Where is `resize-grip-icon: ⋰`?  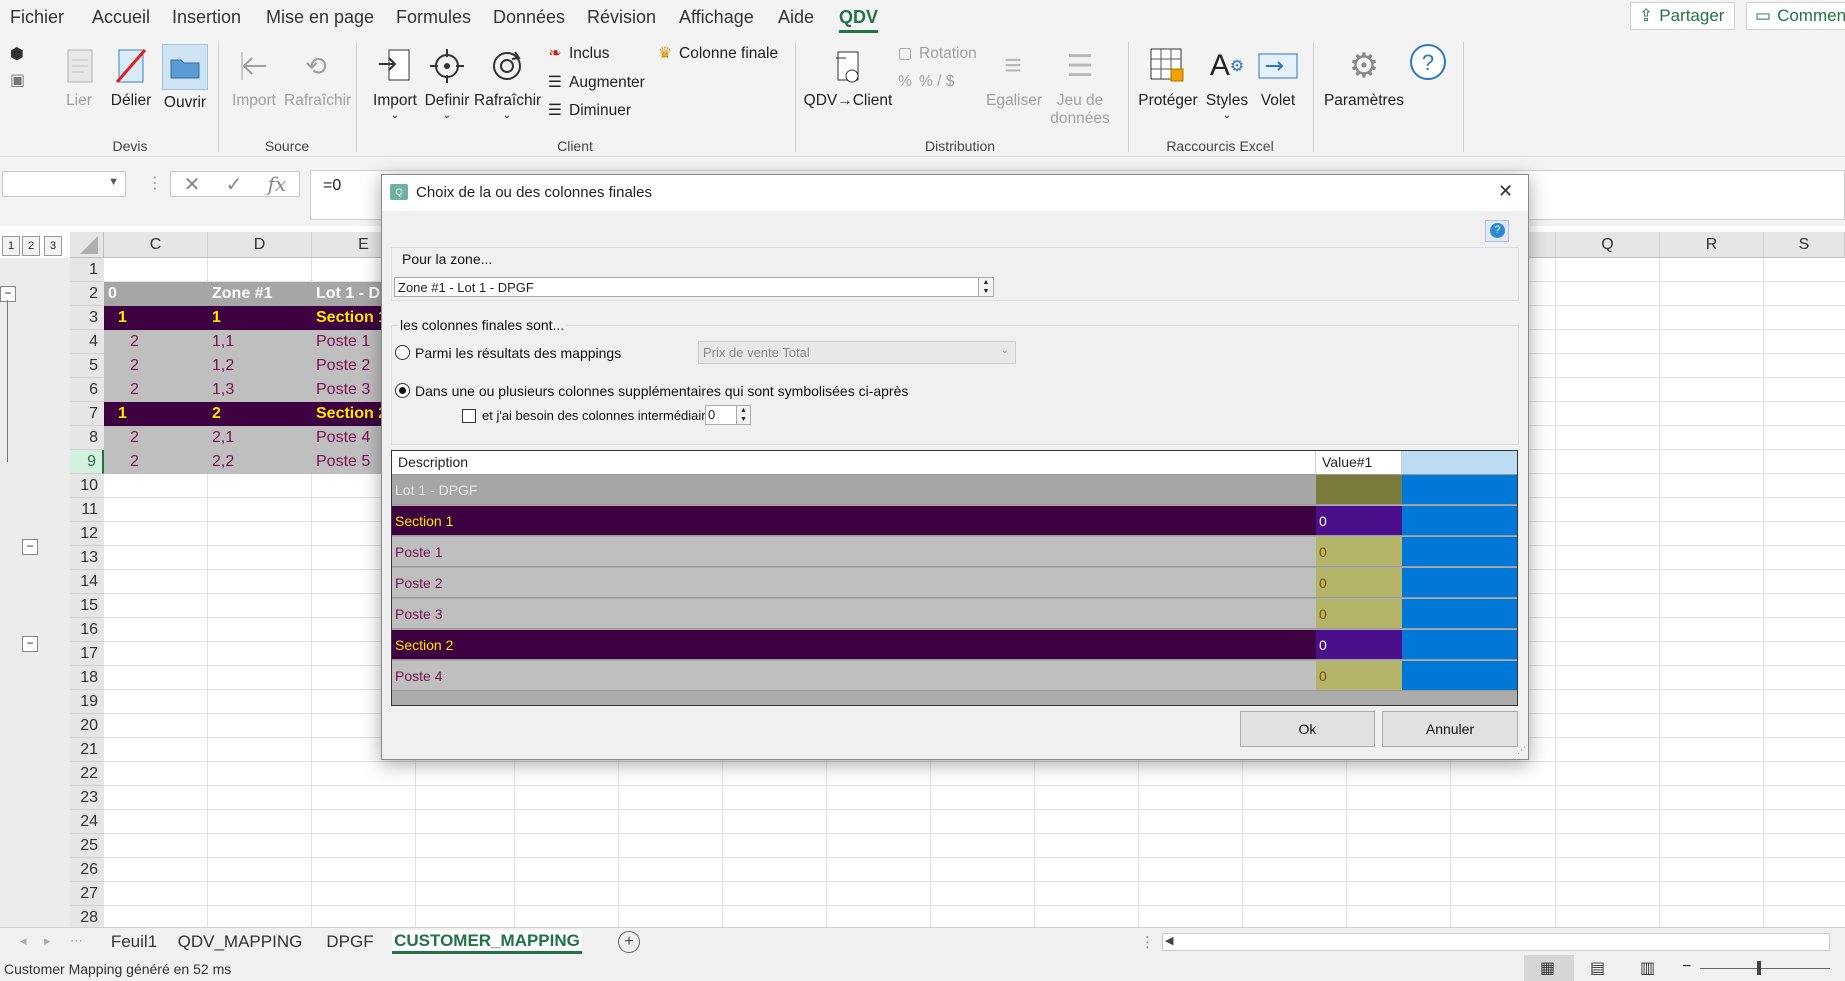
resize-grip-icon: ⋰ is located at coordinates (1521, 750).